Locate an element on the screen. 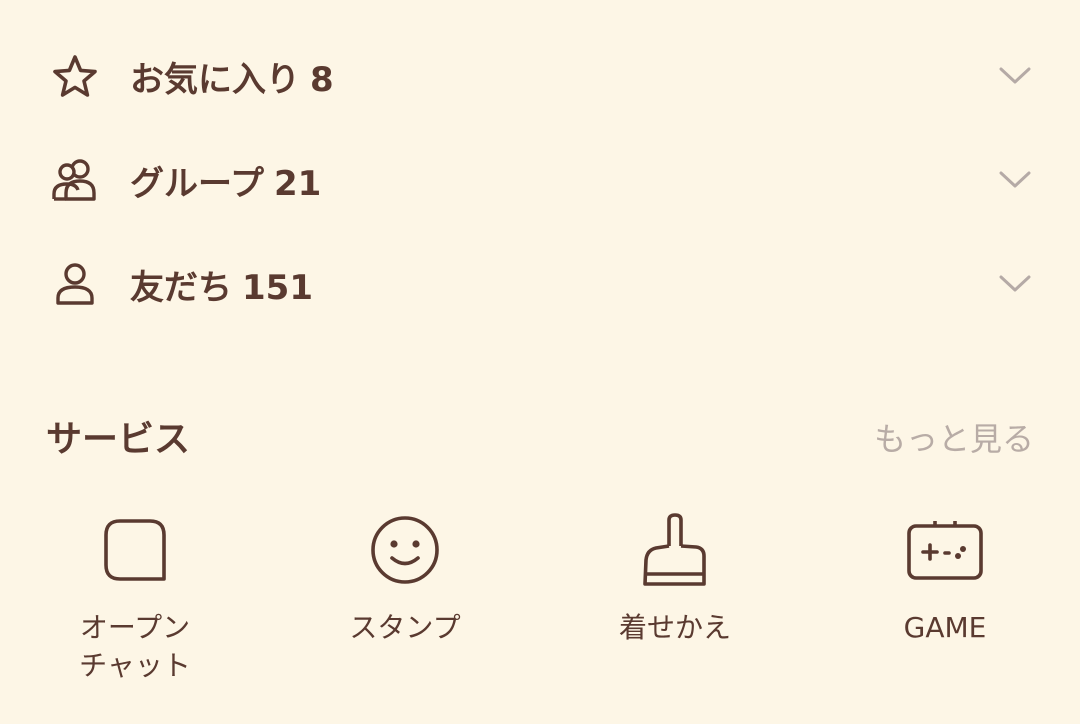  service-themes: 着せかえ is located at coordinates (675, 605).